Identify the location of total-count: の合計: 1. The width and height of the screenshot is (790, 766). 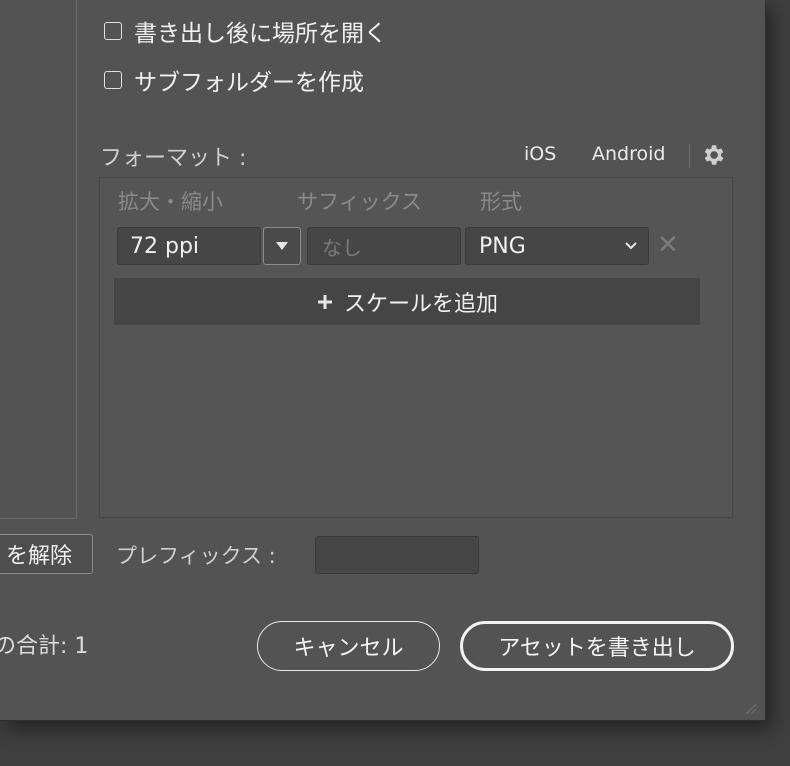
(44, 646).